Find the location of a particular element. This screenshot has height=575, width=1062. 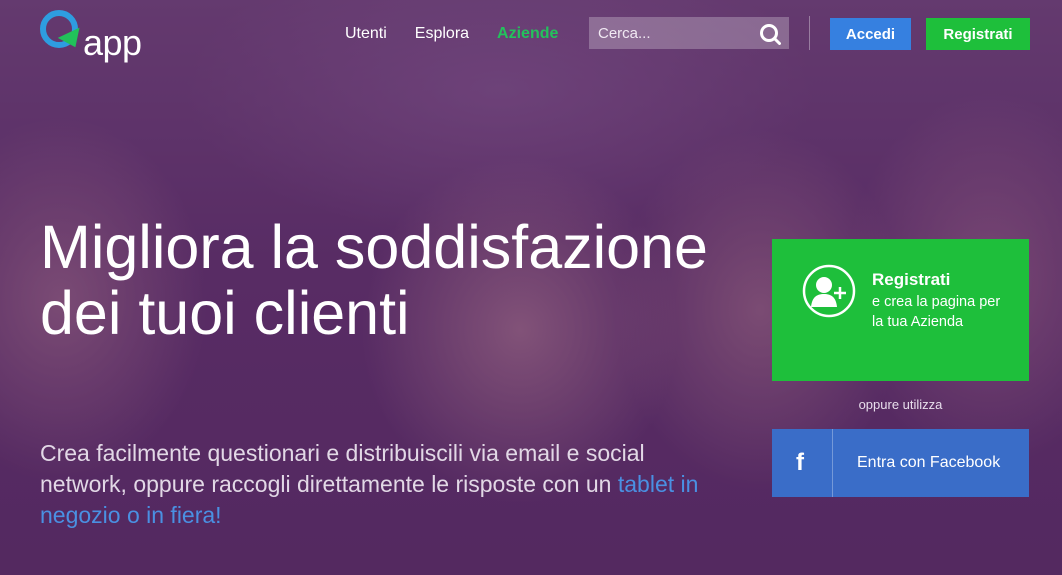

search-input is located at coordinates (673, 33).